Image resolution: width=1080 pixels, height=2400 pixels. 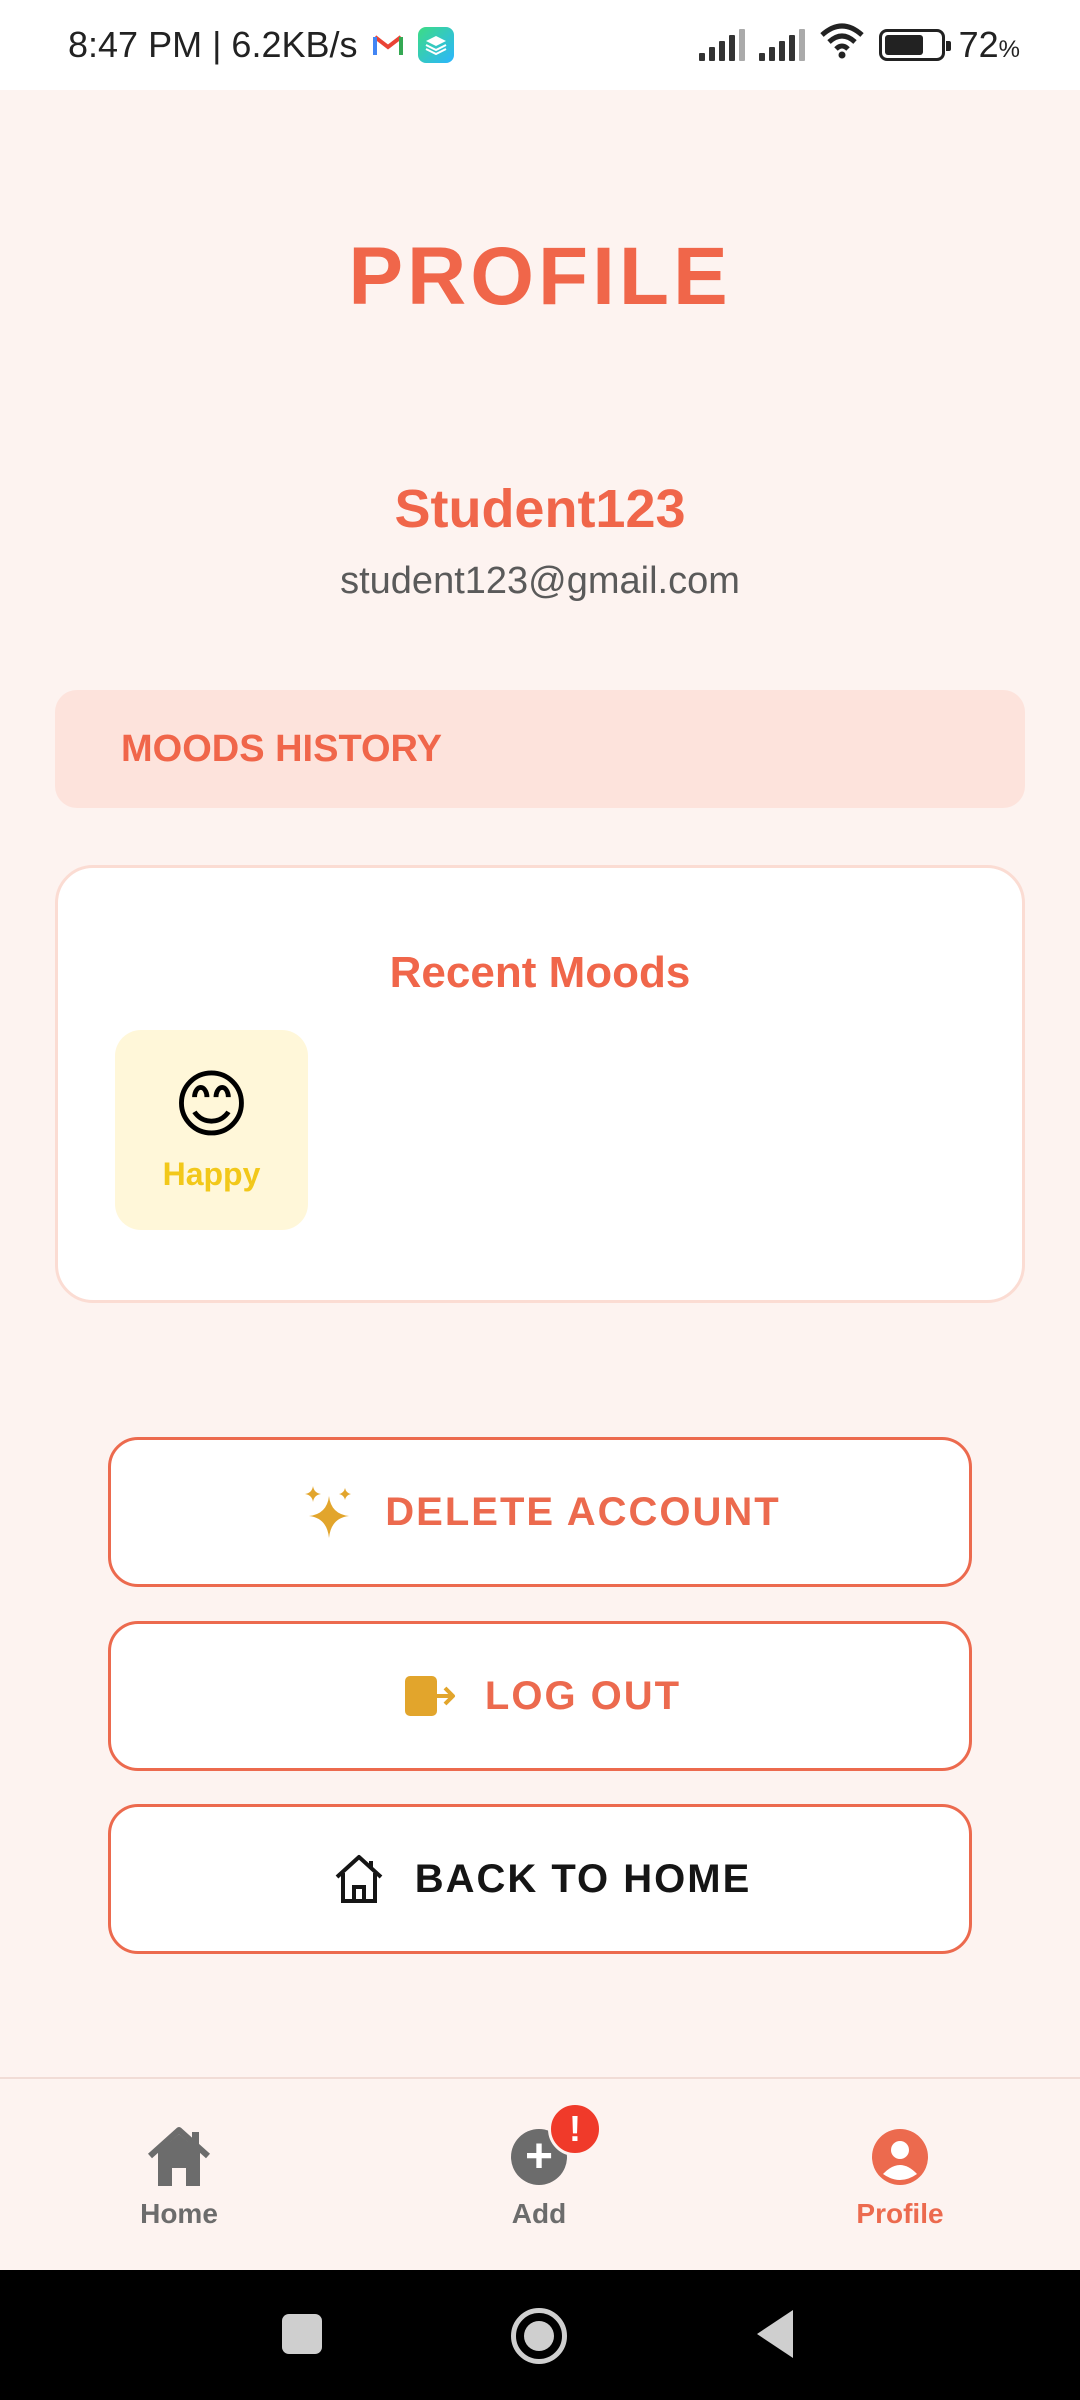 I want to click on add-icon: + !, so click(x=554, y=2146).